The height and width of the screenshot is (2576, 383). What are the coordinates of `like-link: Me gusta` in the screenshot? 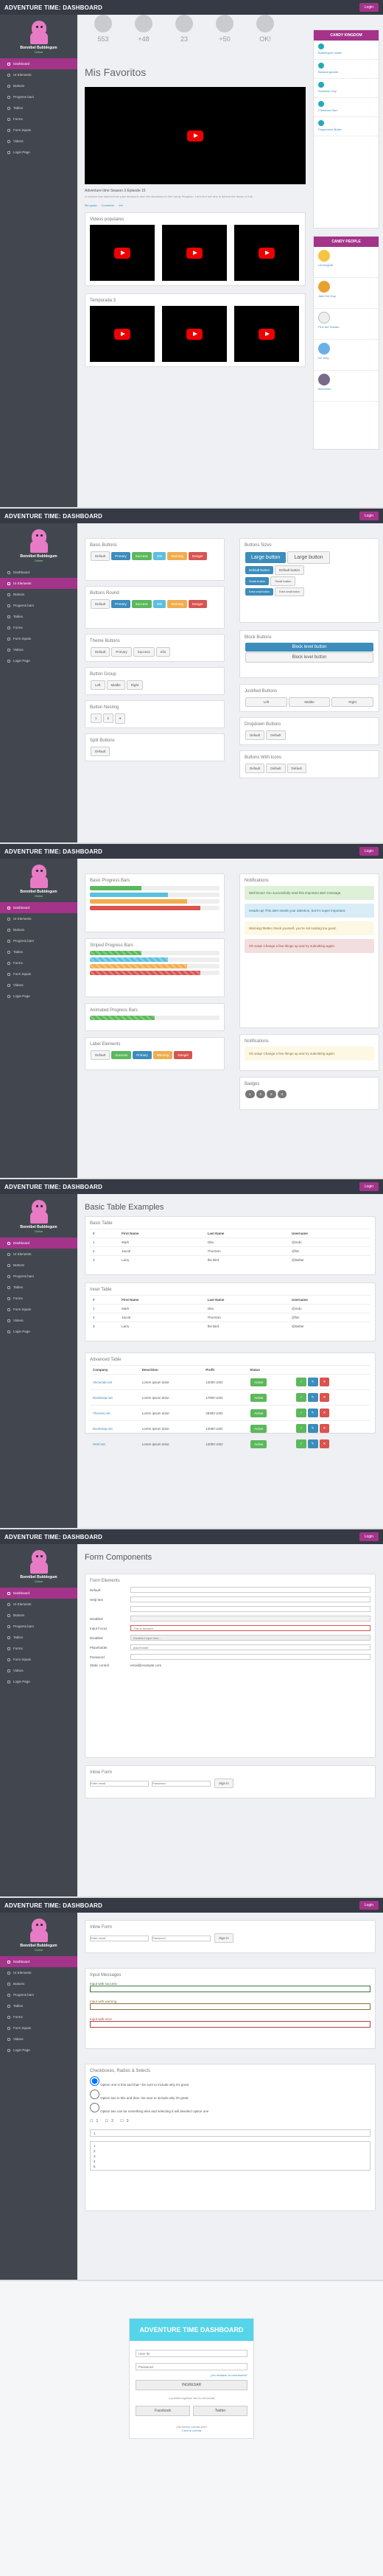 It's located at (90, 205).